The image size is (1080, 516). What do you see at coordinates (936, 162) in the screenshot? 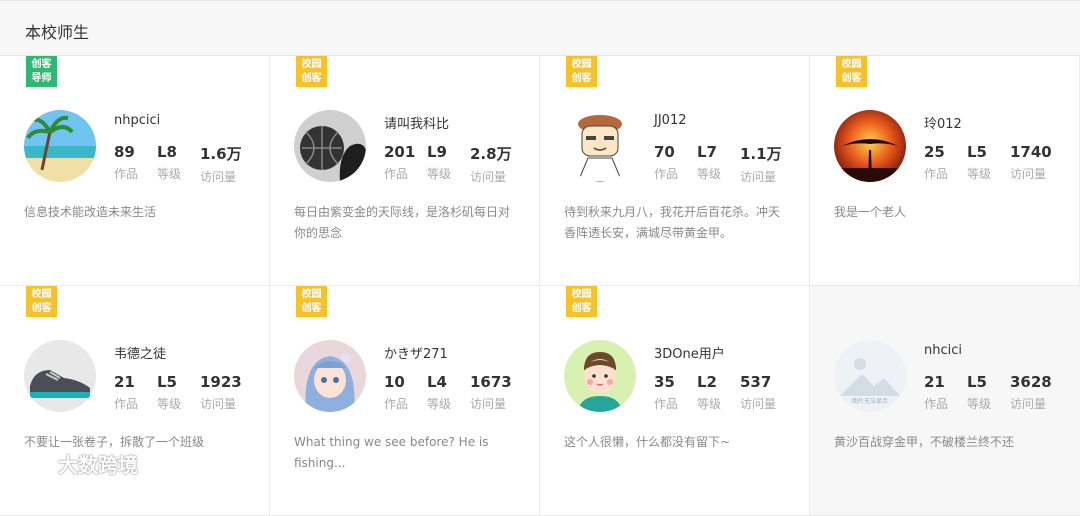
I see `works-stat: 25 作品` at bounding box center [936, 162].